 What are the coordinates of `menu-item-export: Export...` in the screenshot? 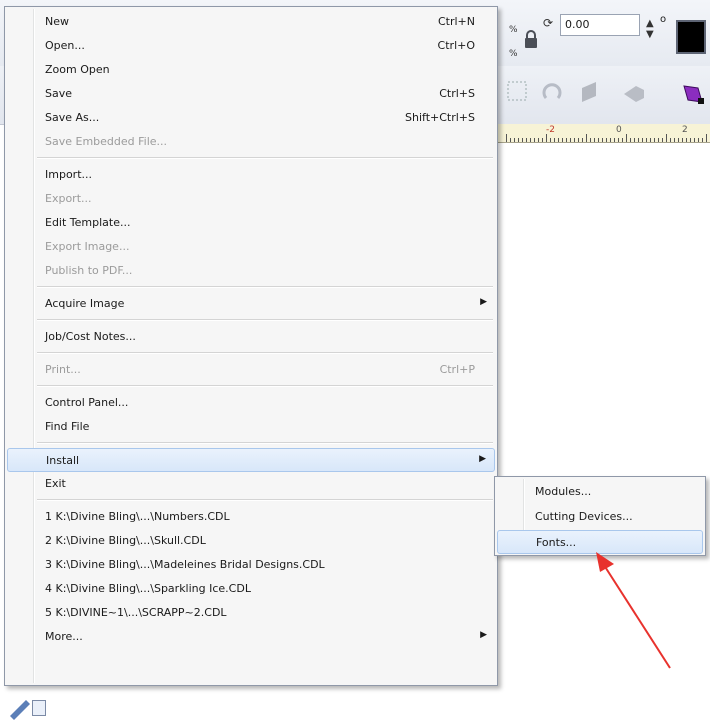 It's located at (251, 199).